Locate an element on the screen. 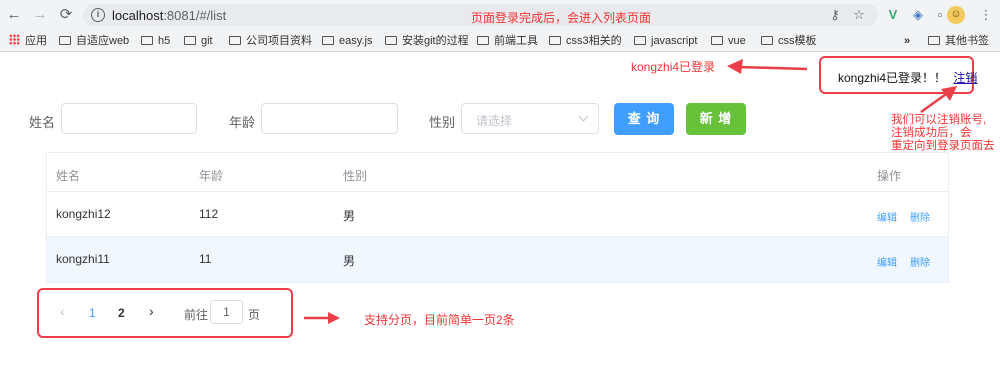 The image size is (1000, 373). bookmark-label: git is located at coordinates (207, 41).